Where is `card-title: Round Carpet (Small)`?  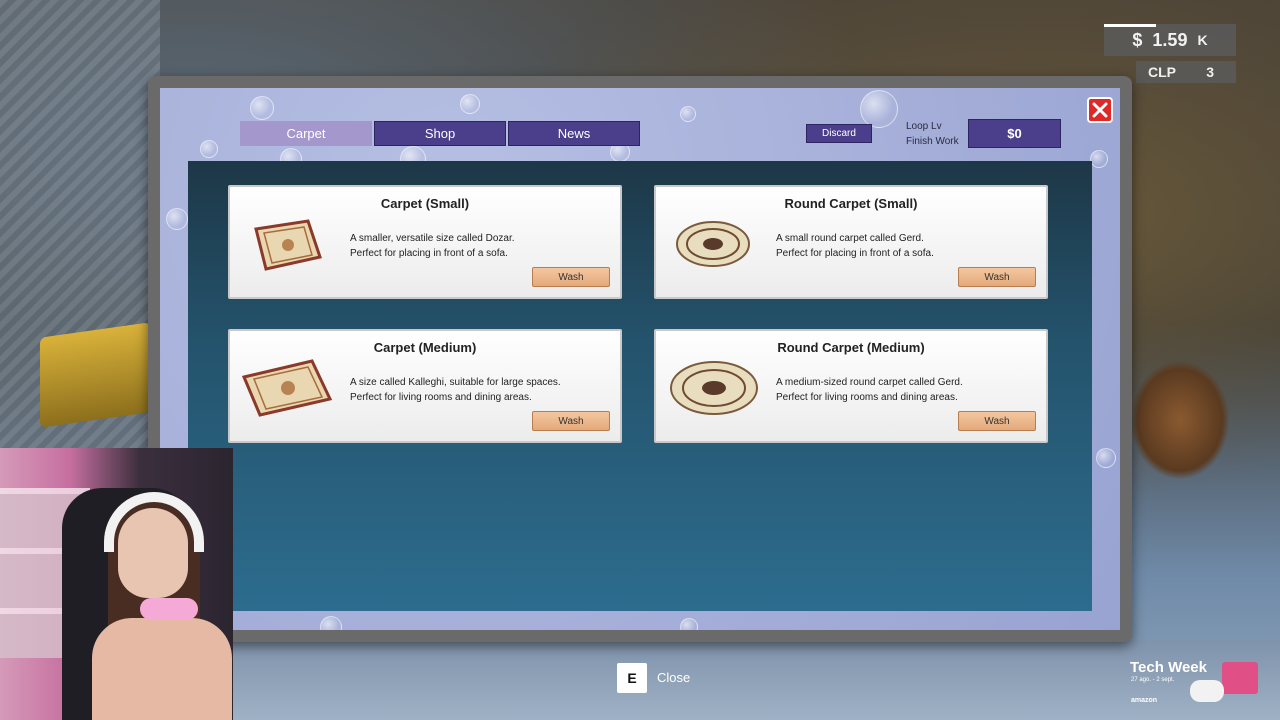 card-title: Round Carpet (Small) is located at coordinates (851, 203).